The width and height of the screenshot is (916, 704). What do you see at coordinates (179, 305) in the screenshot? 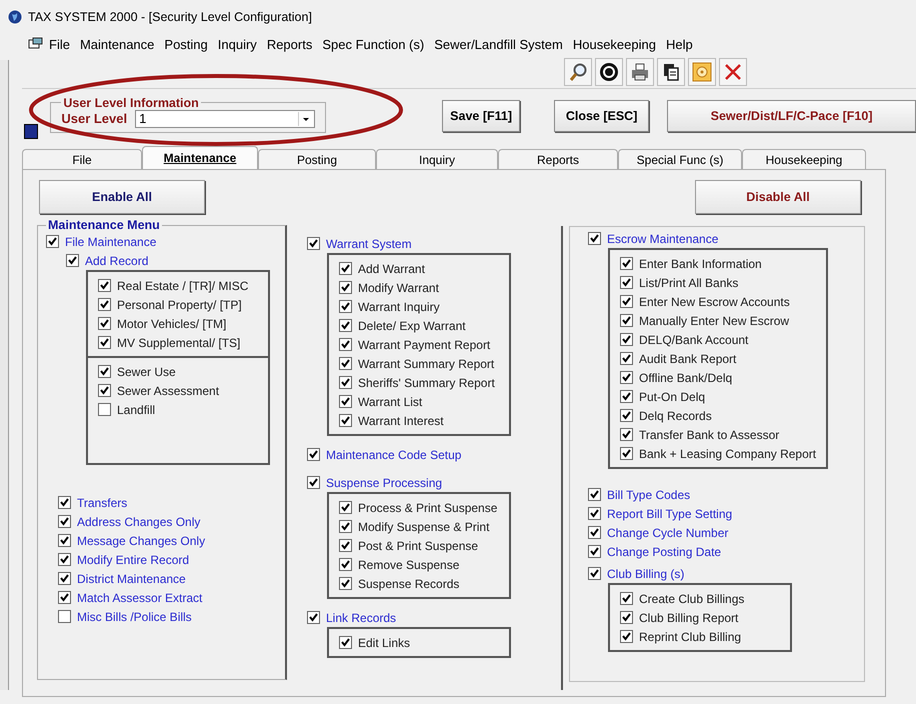
I see `checkbox-label: Personal Property/ [TP]` at bounding box center [179, 305].